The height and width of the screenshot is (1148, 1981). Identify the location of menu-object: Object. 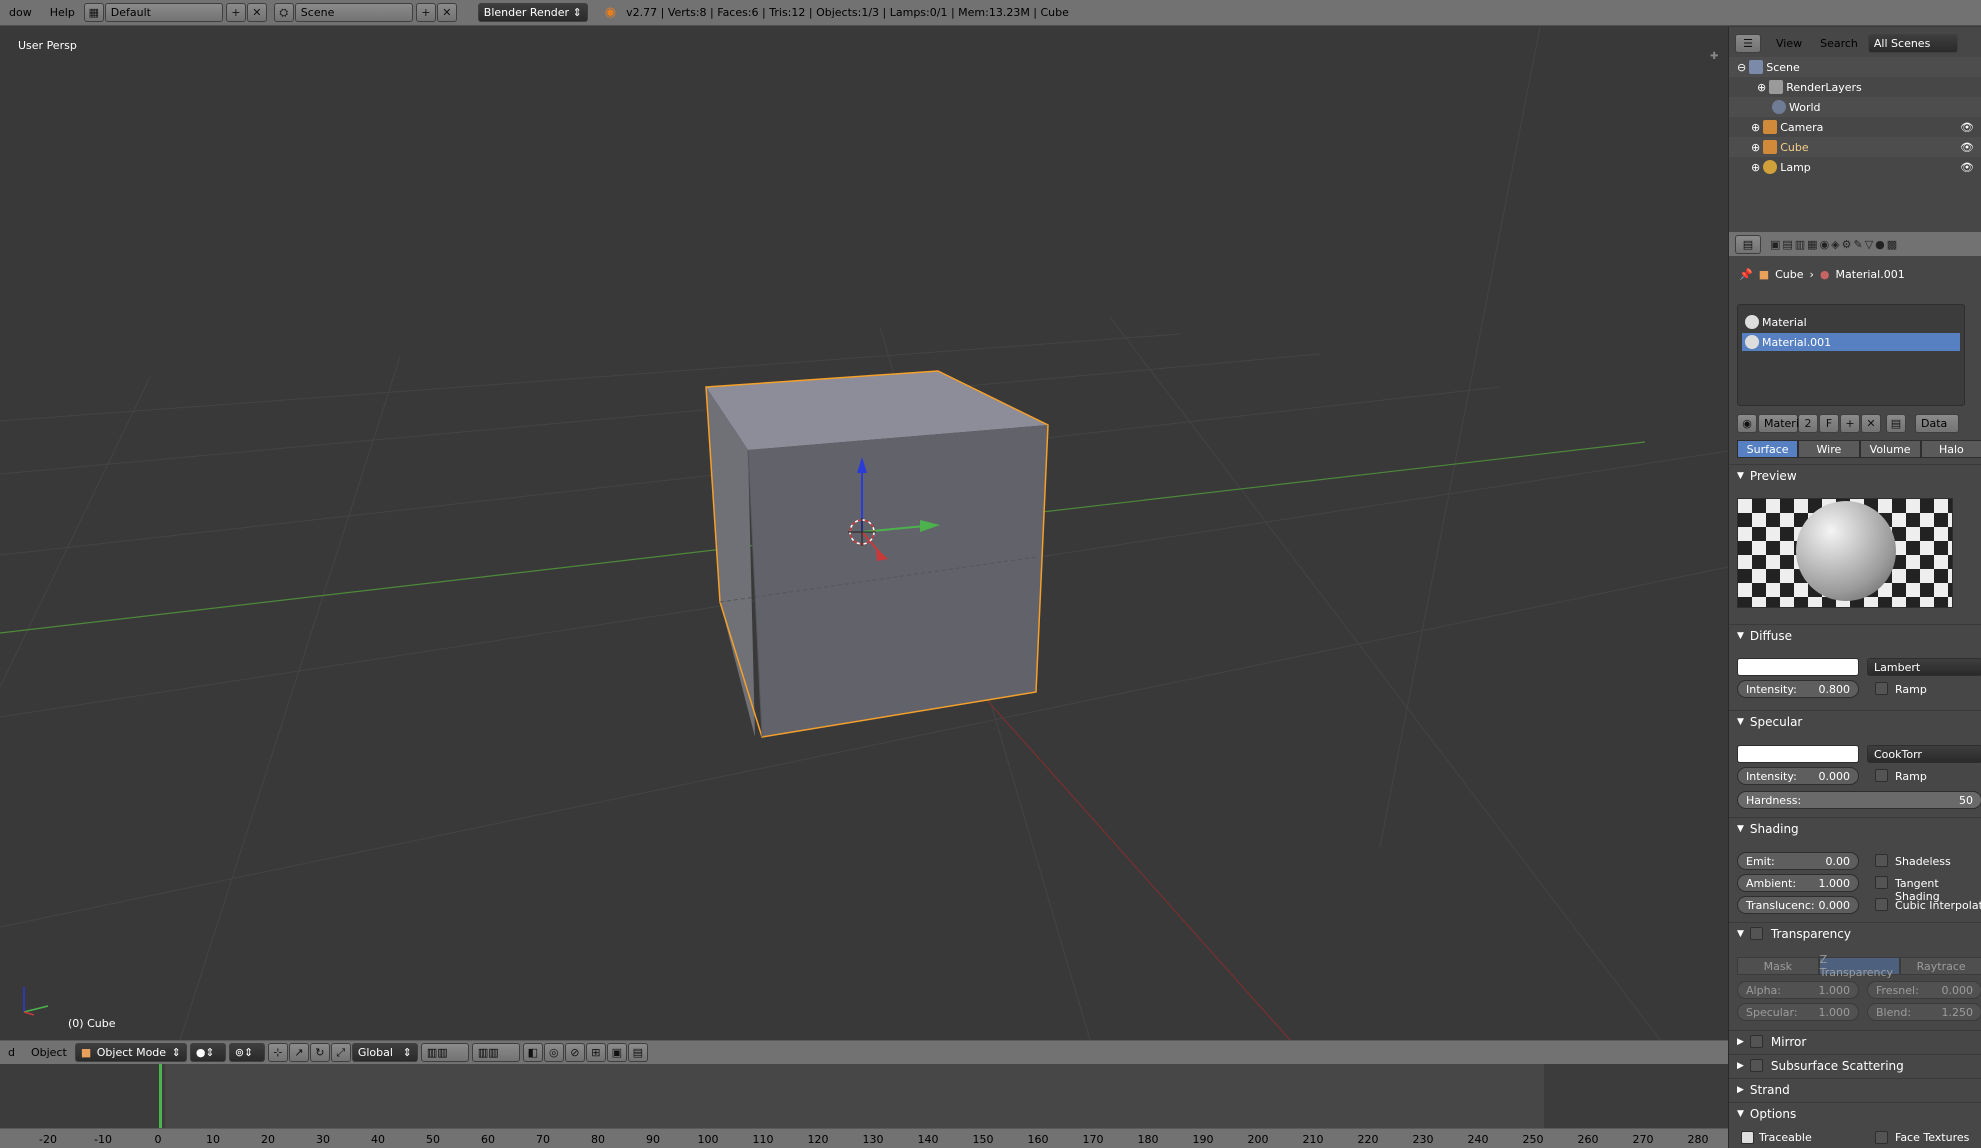
(49, 1052).